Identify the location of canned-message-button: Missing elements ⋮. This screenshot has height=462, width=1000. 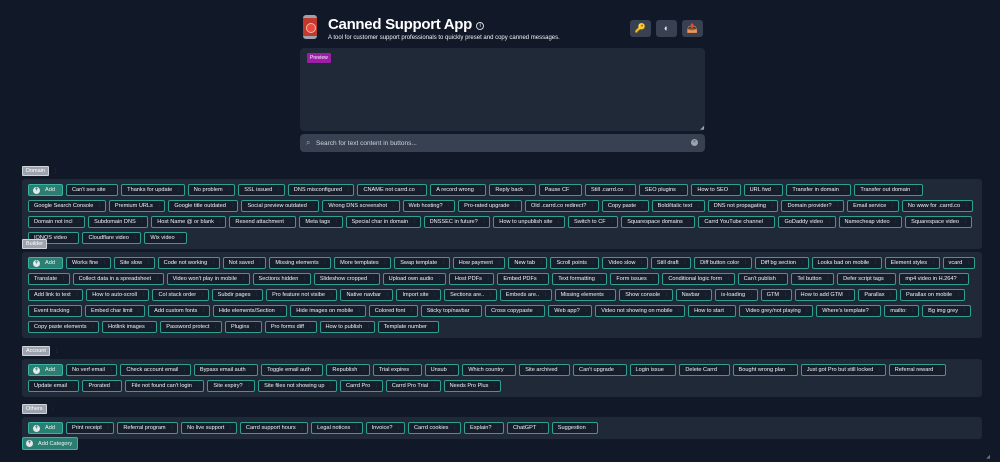
(585, 295).